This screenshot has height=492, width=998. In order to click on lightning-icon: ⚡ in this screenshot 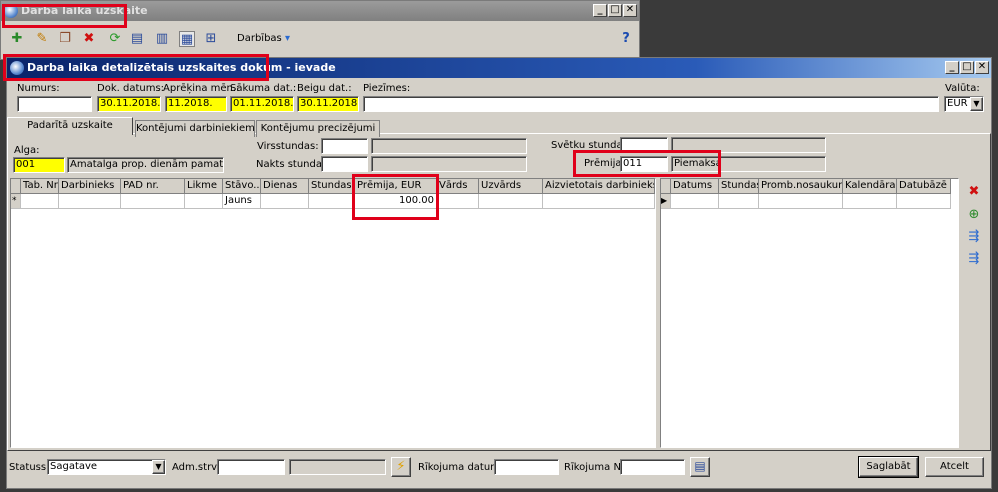, I will do `click(401, 467)`.